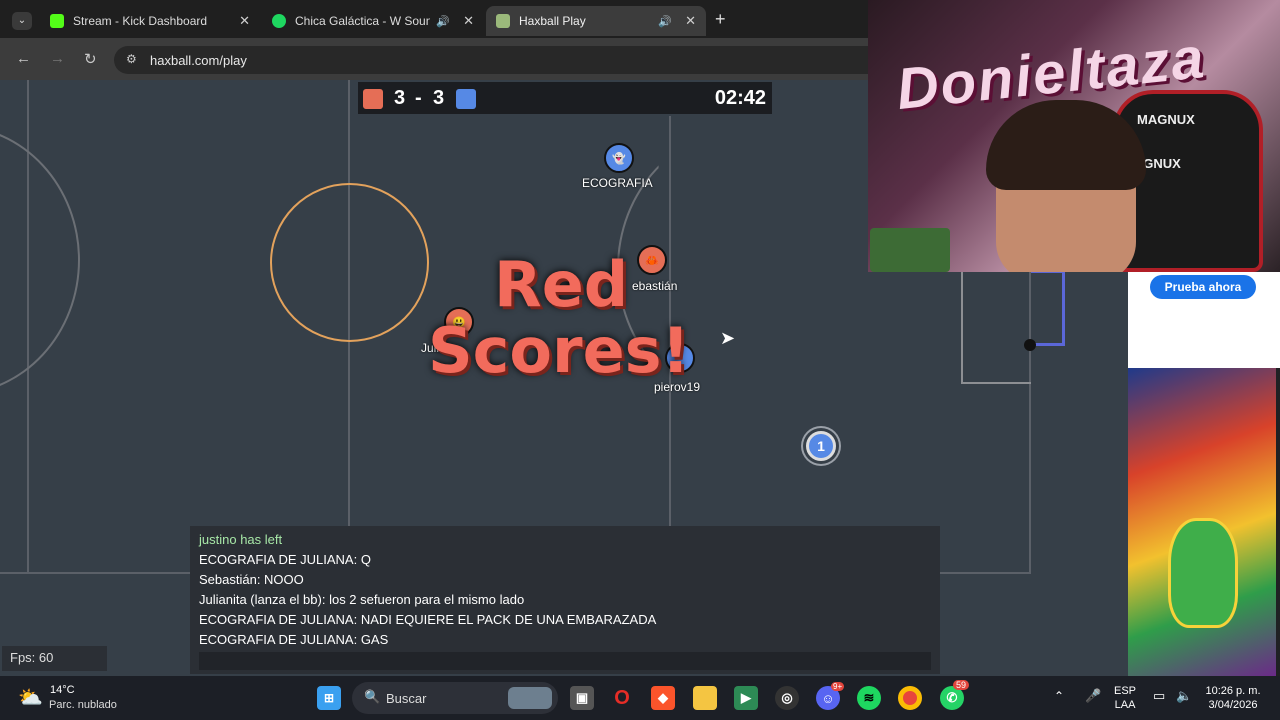 Image resolution: width=1280 pixels, height=720 pixels. Describe the element at coordinates (57, 21) in the screenshot. I see `kick-favicon-icon` at that location.